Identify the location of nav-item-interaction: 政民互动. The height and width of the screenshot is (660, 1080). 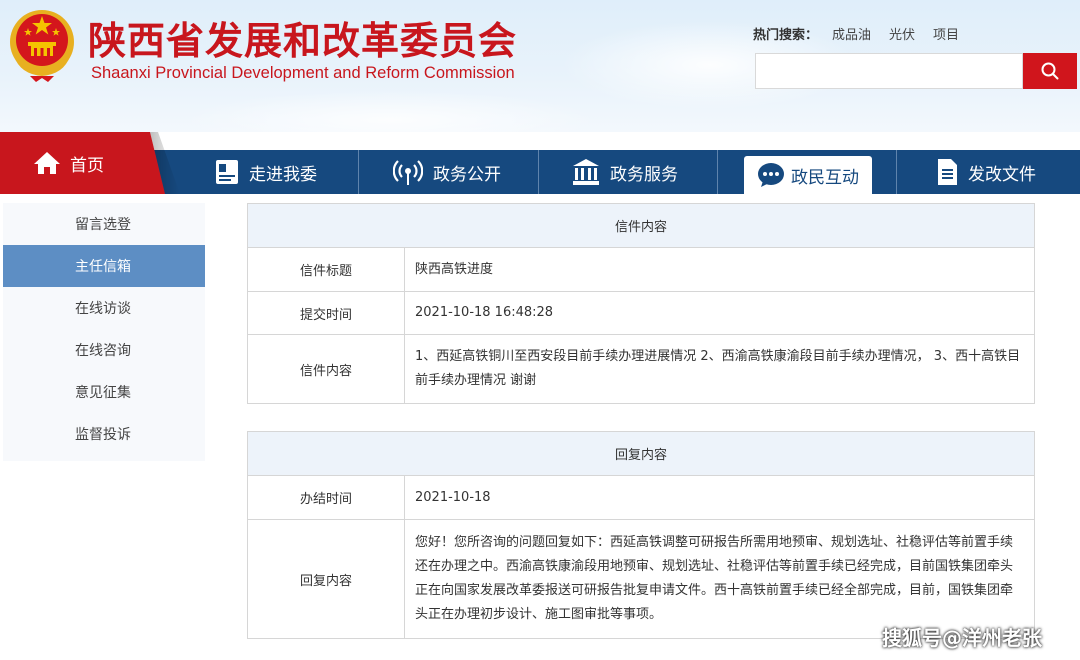
(808, 175).